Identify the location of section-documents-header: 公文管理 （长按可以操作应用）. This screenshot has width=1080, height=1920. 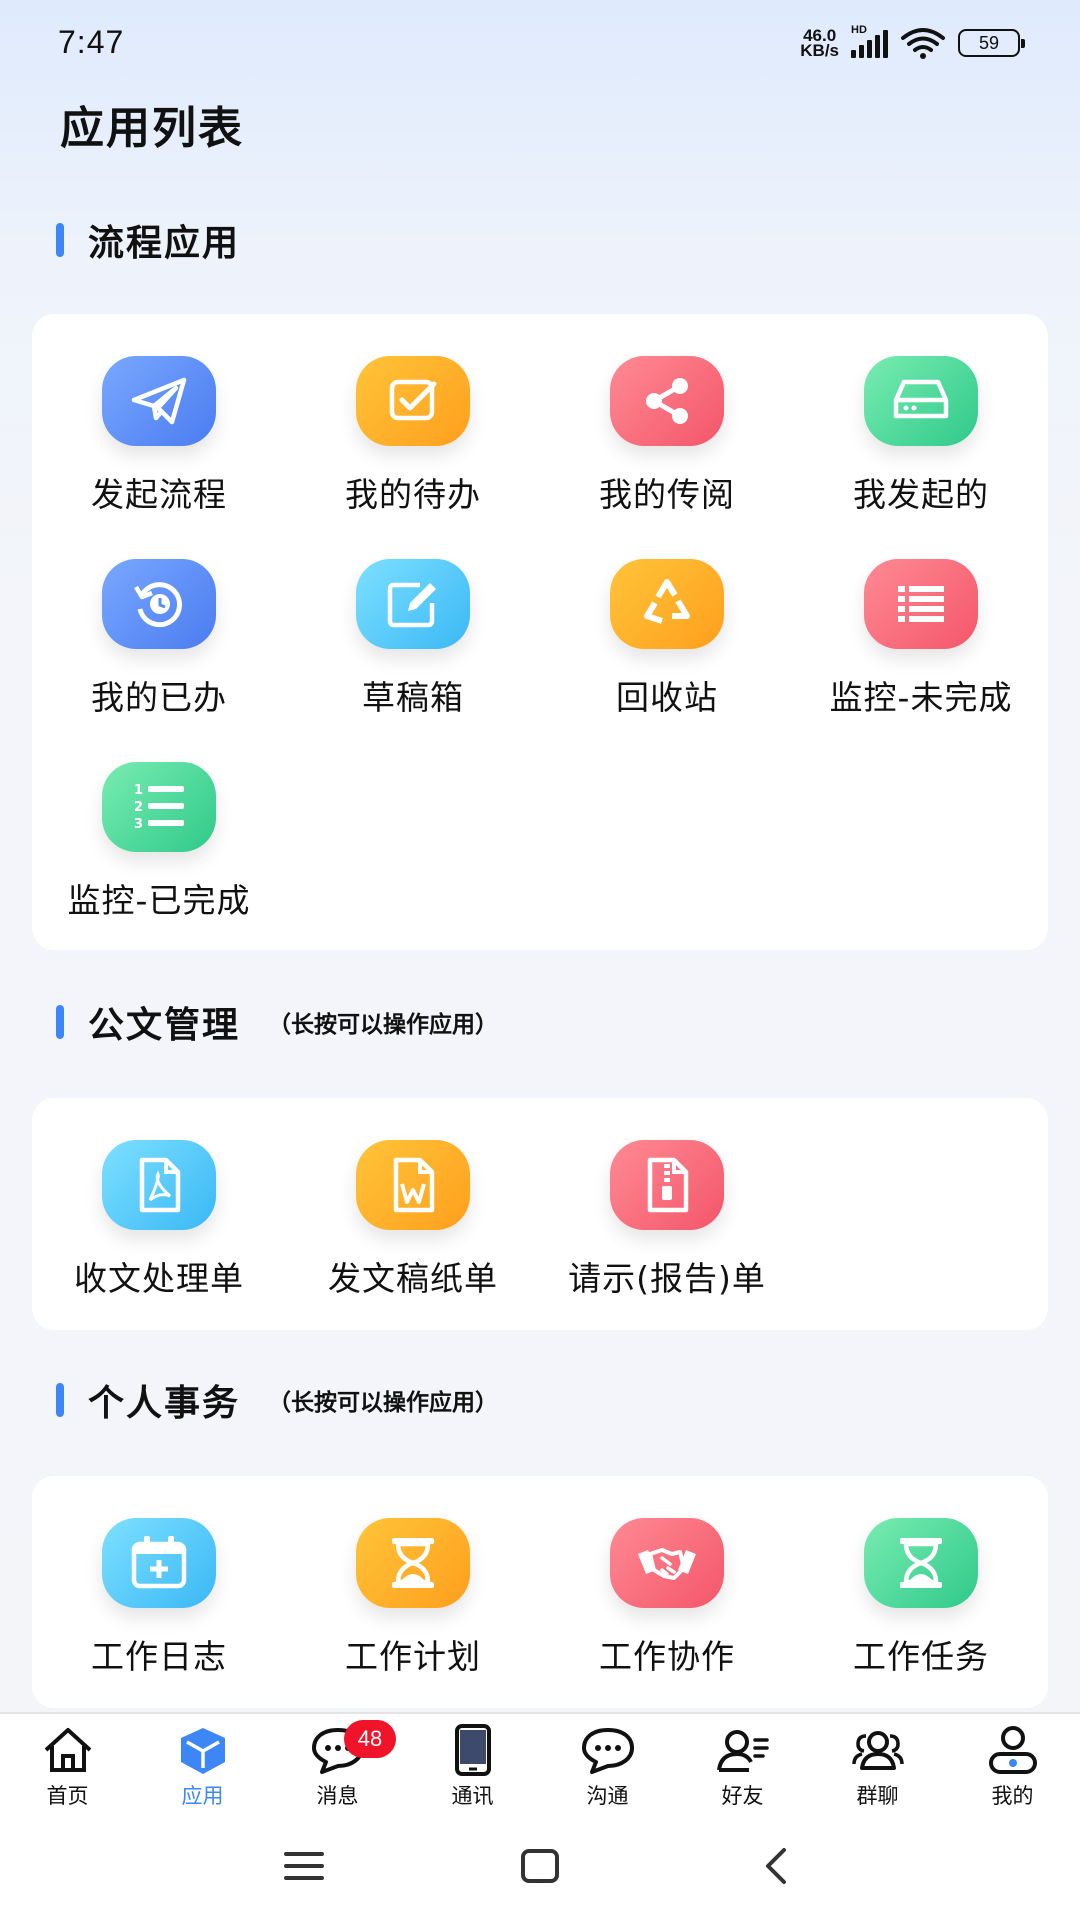
(277, 1022).